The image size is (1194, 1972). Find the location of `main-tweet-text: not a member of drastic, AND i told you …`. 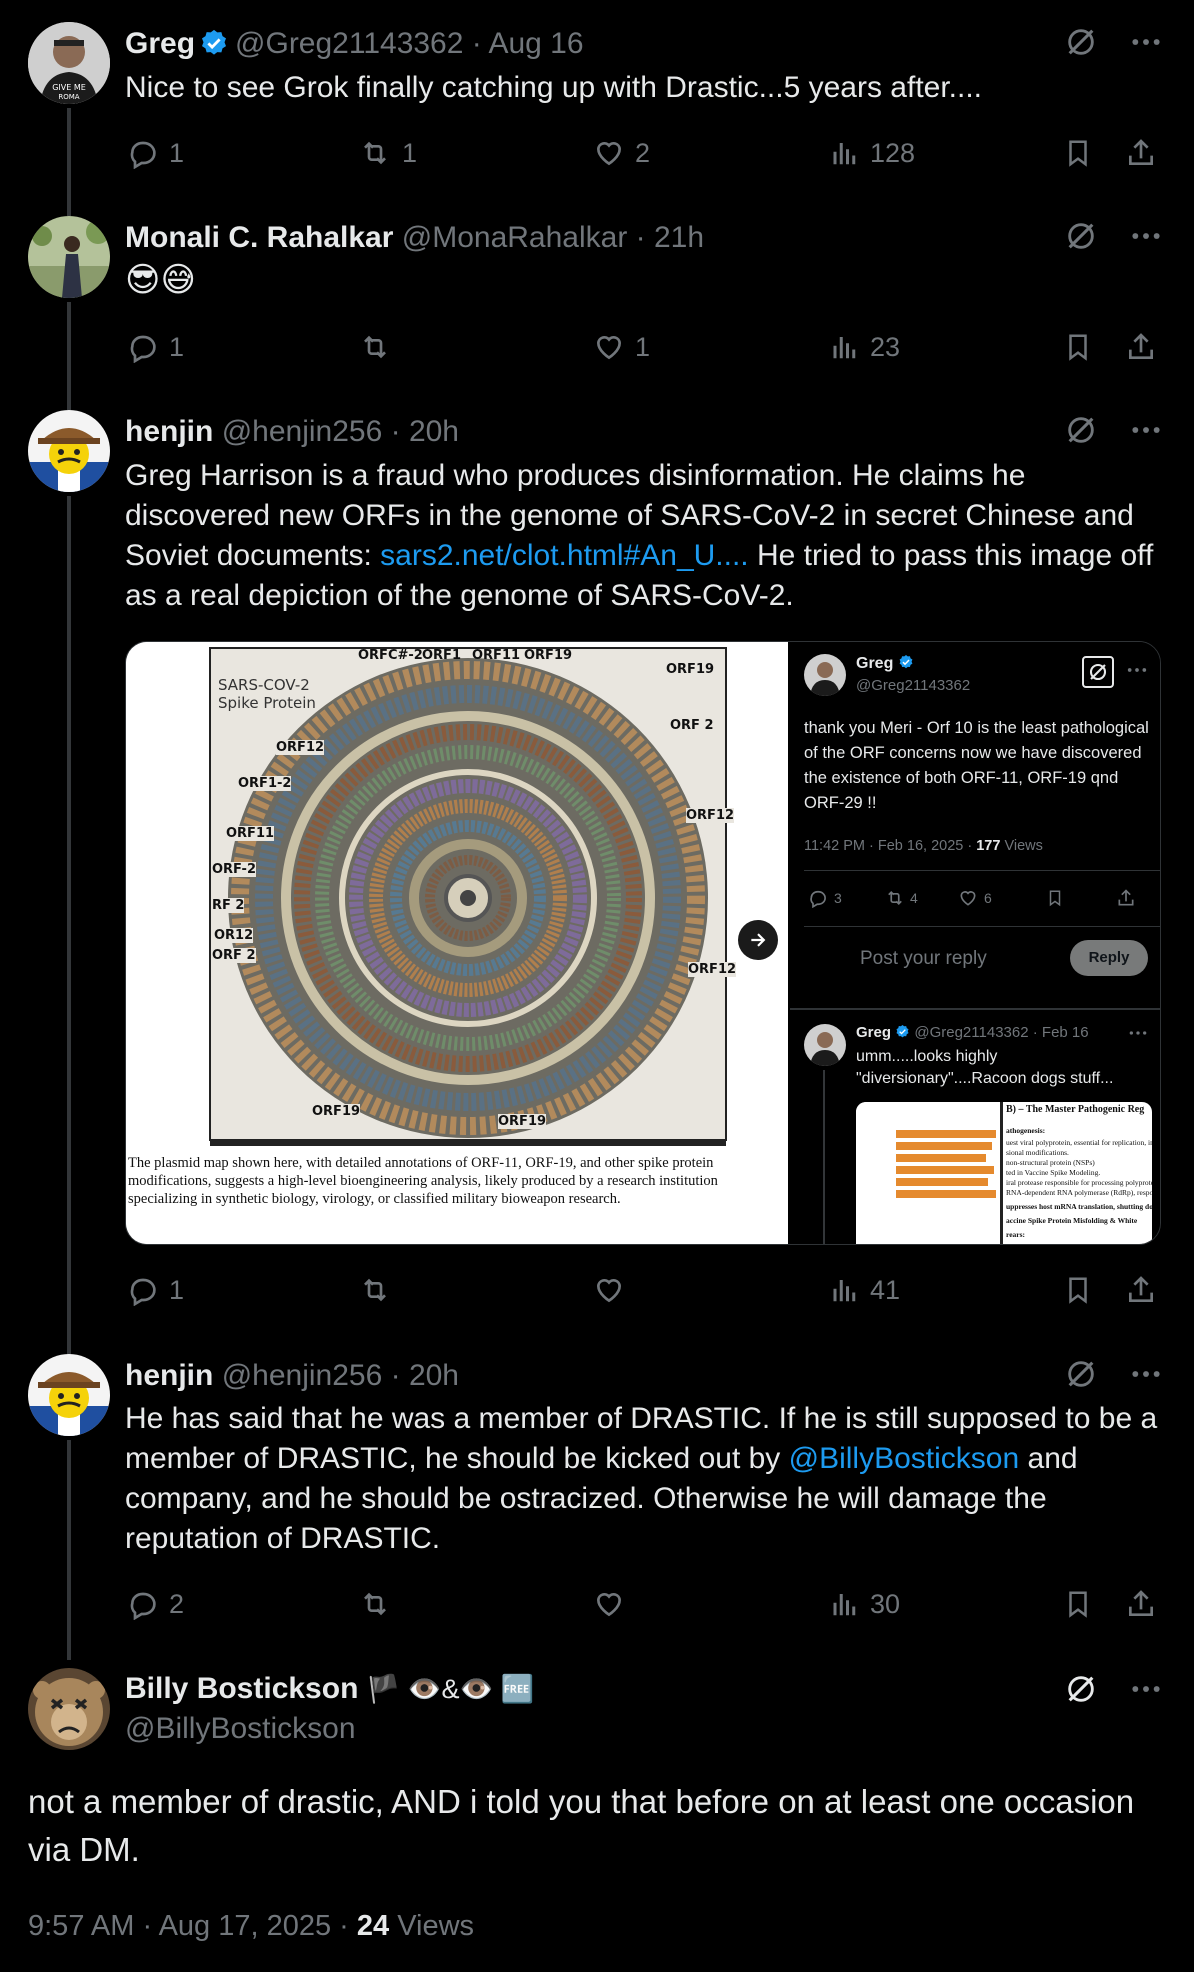

main-tweet-text: not a member of drastic, AND i told you … is located at coordinates (581, 1825).